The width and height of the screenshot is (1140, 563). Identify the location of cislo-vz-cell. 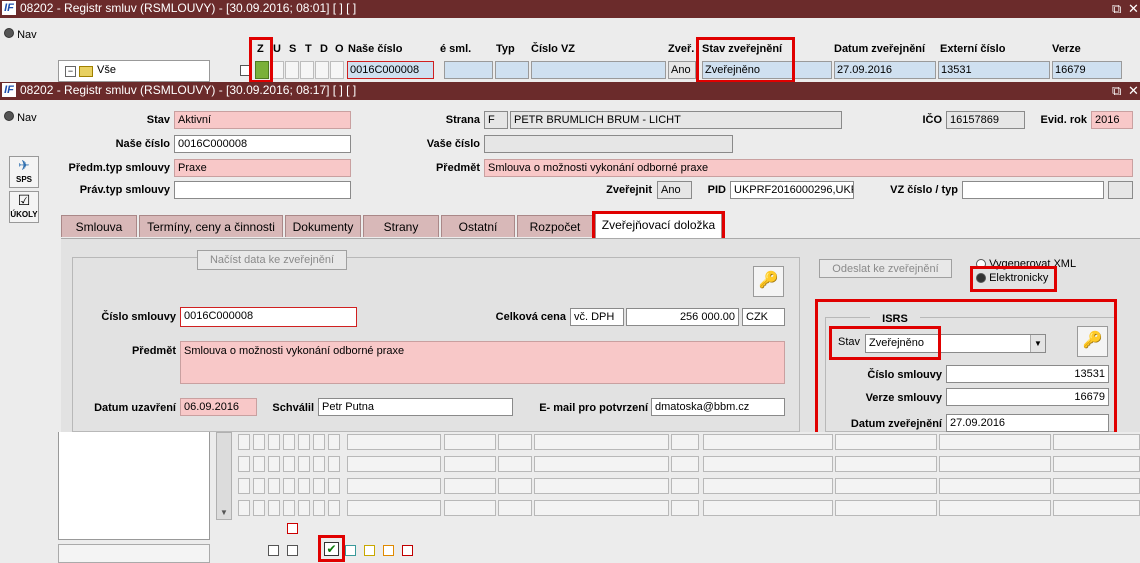
(598, 70).